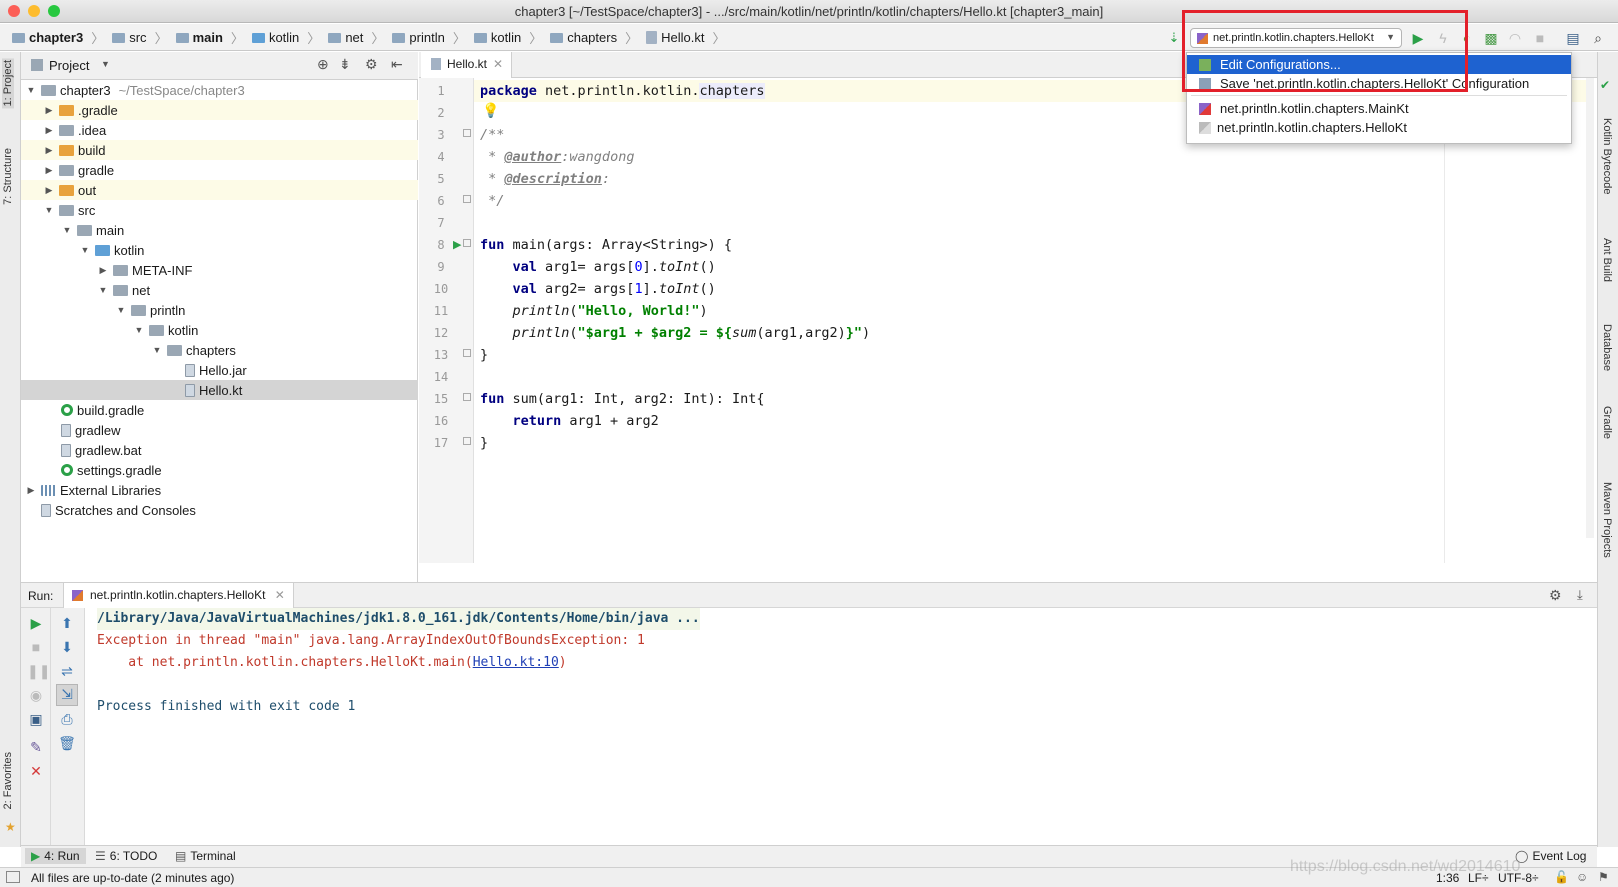  Describe the element at coordinates (205, 856) in the screenshot. I see `tool-tab-terminal: ▤ Terminal` at that location.